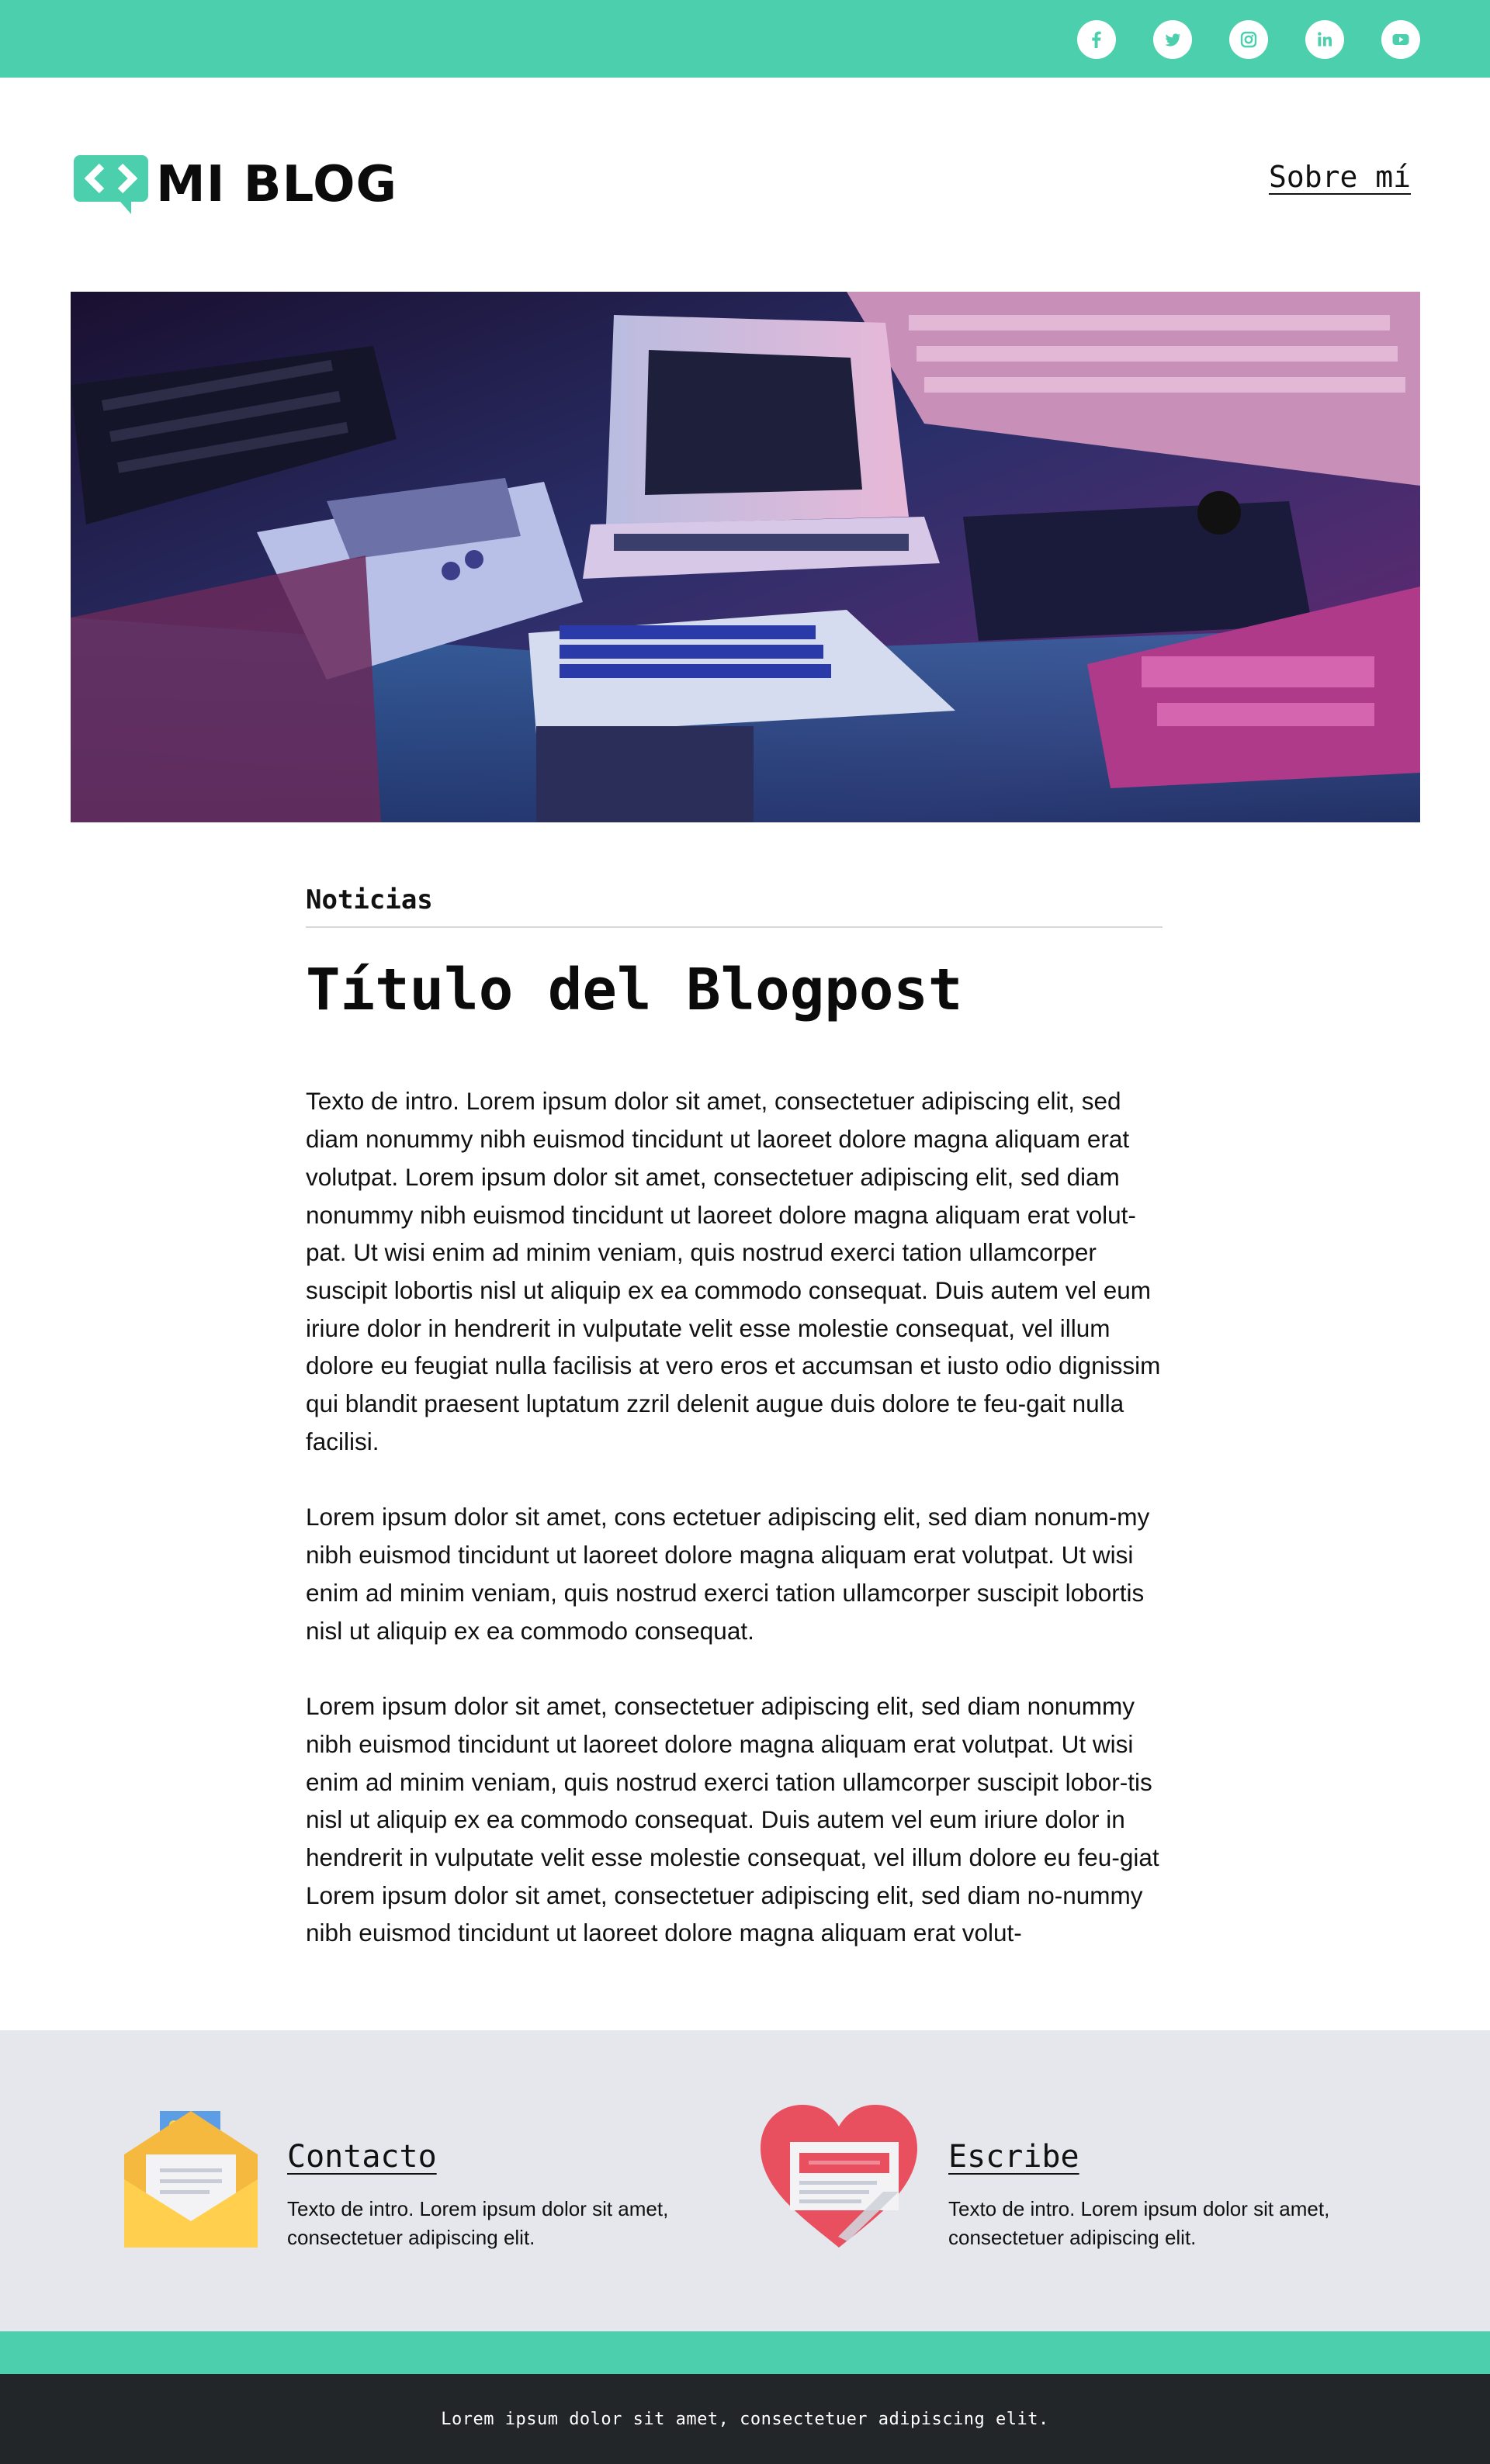  Describe the element at coordinates (111, 184) in the screenshot. I see `code-bubble-icon` at that location.